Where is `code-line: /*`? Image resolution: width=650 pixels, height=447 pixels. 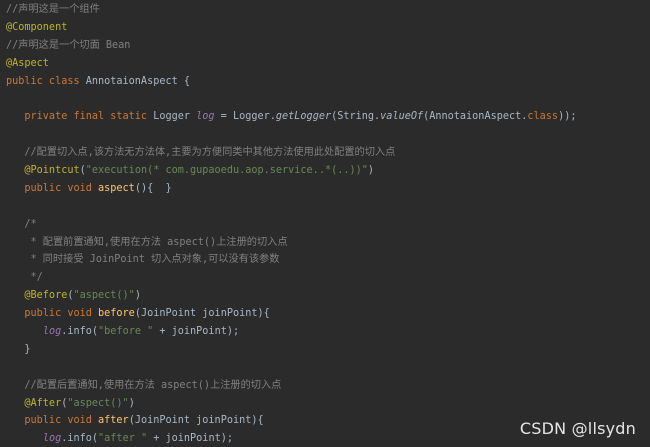 code-line: /* is located at coordinates (326, 225).